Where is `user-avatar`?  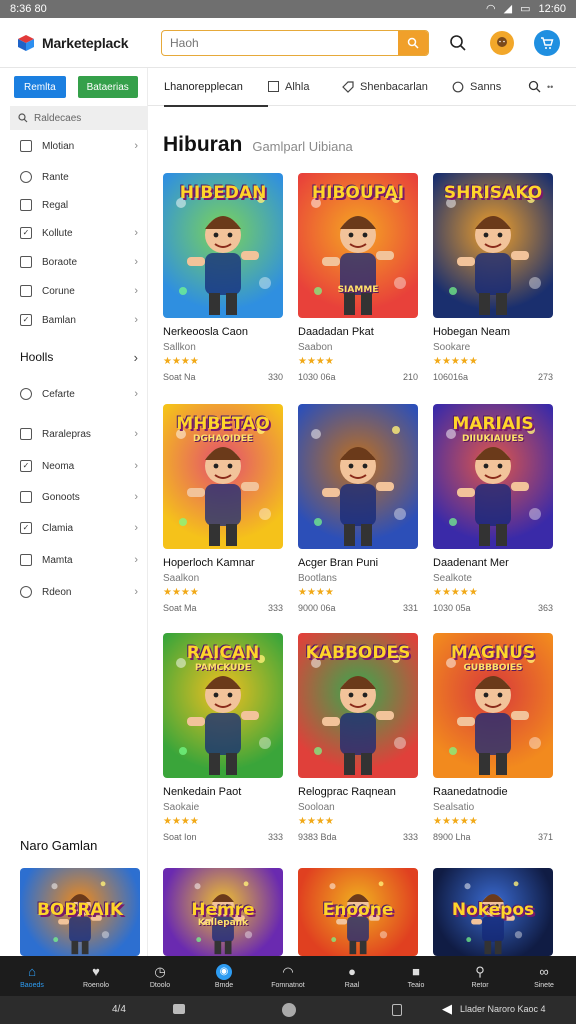 user-avatar is located at coordinates (502, 42).